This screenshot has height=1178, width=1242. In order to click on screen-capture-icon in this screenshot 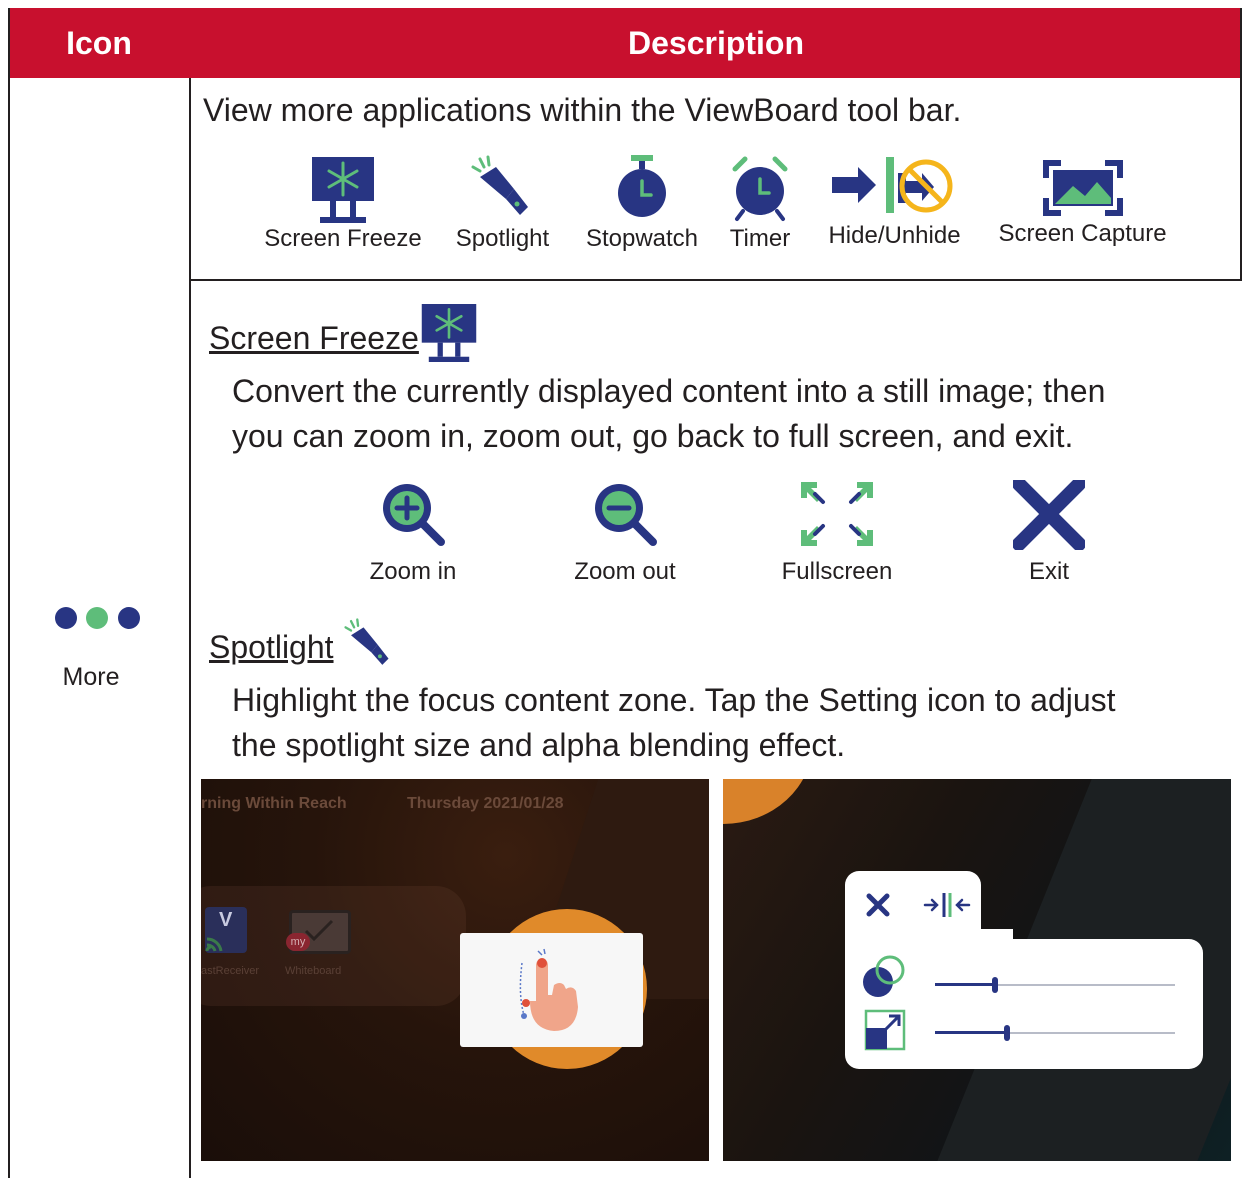, I will do `click(1082, 188)`.